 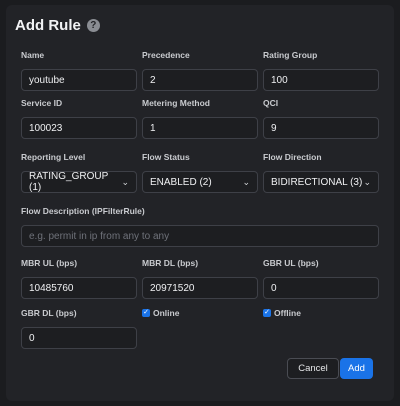 I want to click on gbr-ul-field: GBR UL (bps) 0, so click(x=321, y=278).